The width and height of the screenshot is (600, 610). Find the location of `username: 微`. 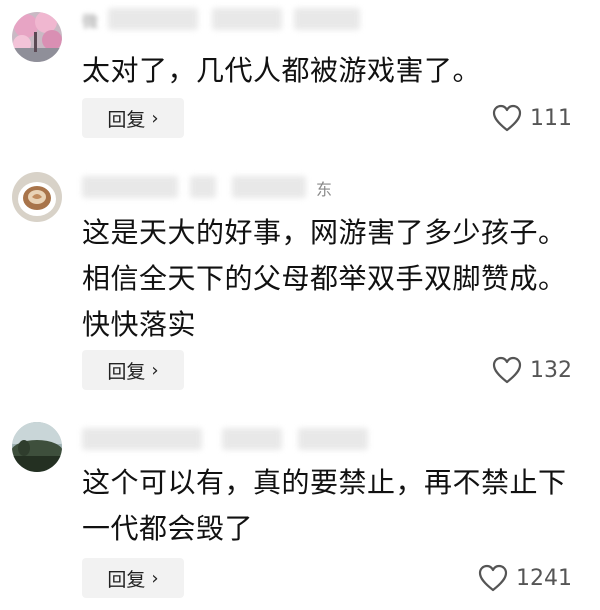

username: 微 is located at coordinates (227, 21).